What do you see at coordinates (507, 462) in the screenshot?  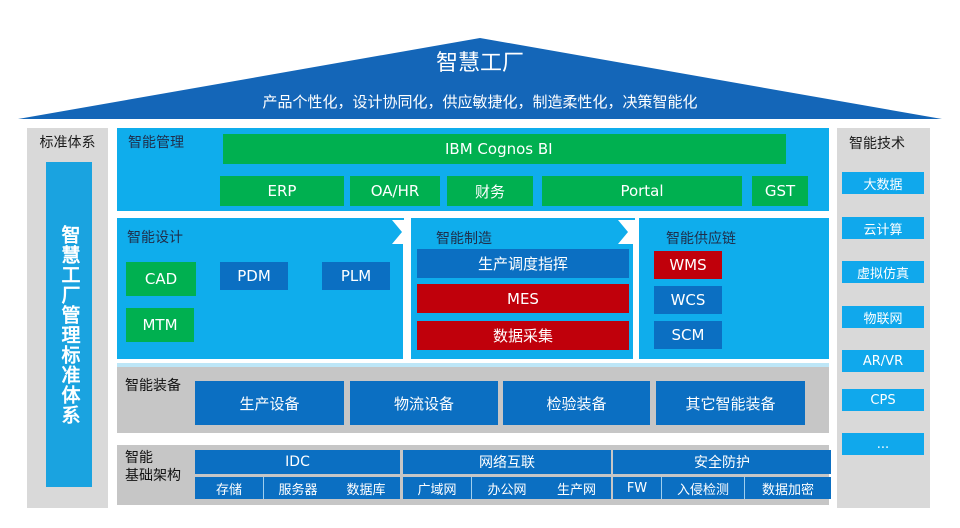 I see `infra-network: 网络互联` at bounding box center [507, 462].